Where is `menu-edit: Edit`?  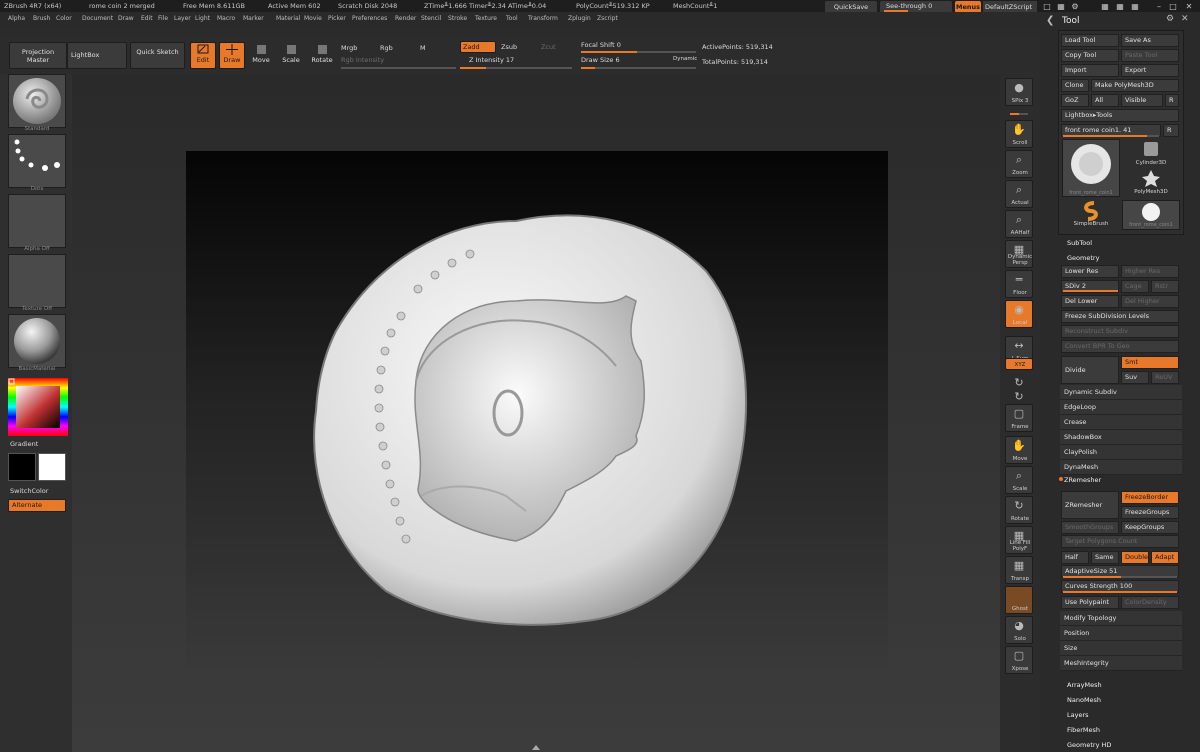
menu-edit: Edit is located at coordinates (147, 18).